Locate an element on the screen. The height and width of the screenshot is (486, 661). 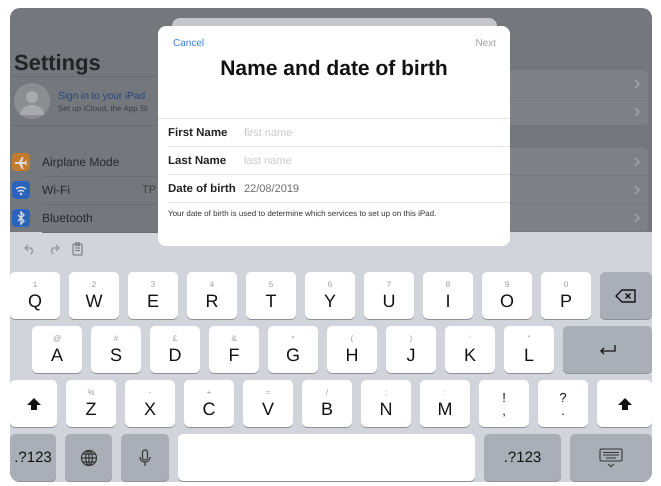
key: £ D is located at coordinates (175, 349).